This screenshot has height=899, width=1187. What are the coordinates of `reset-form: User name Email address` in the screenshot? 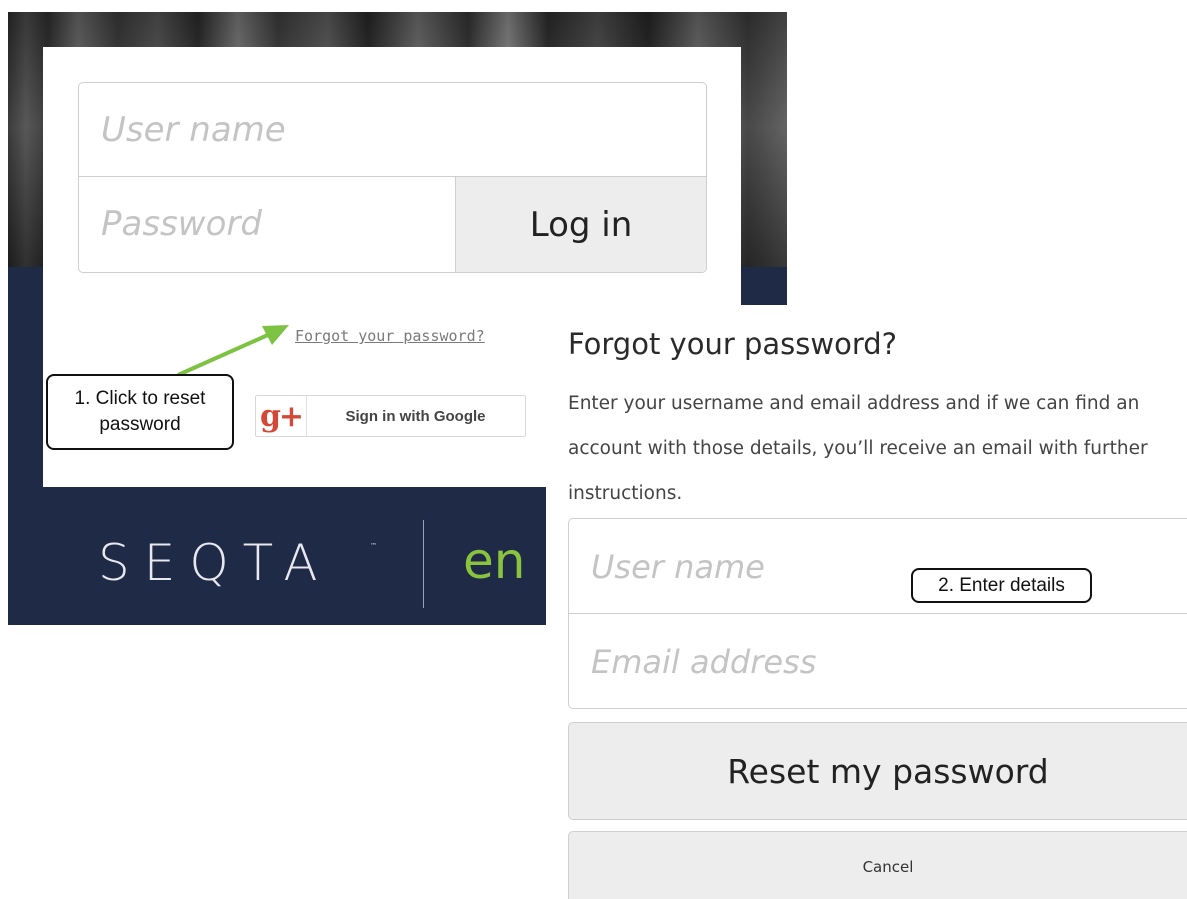 It's located at (877, 613).